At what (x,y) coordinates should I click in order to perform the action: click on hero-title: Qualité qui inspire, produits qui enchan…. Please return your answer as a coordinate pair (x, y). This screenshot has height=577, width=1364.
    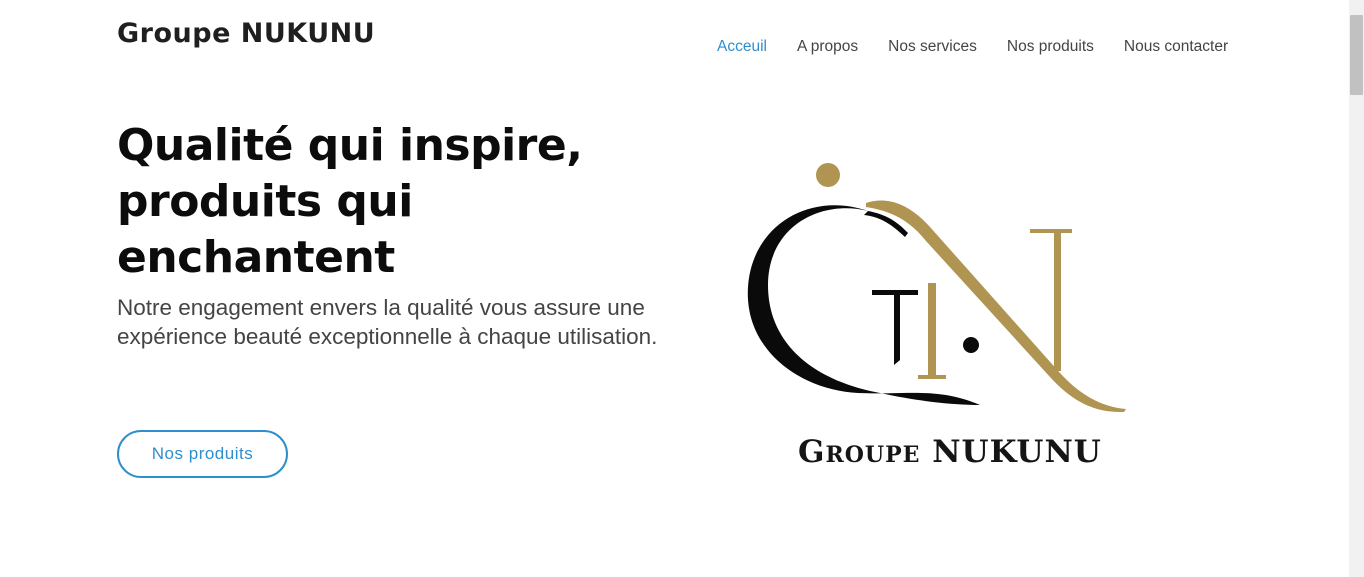
    Looking at the image, I should click on (350, 201).